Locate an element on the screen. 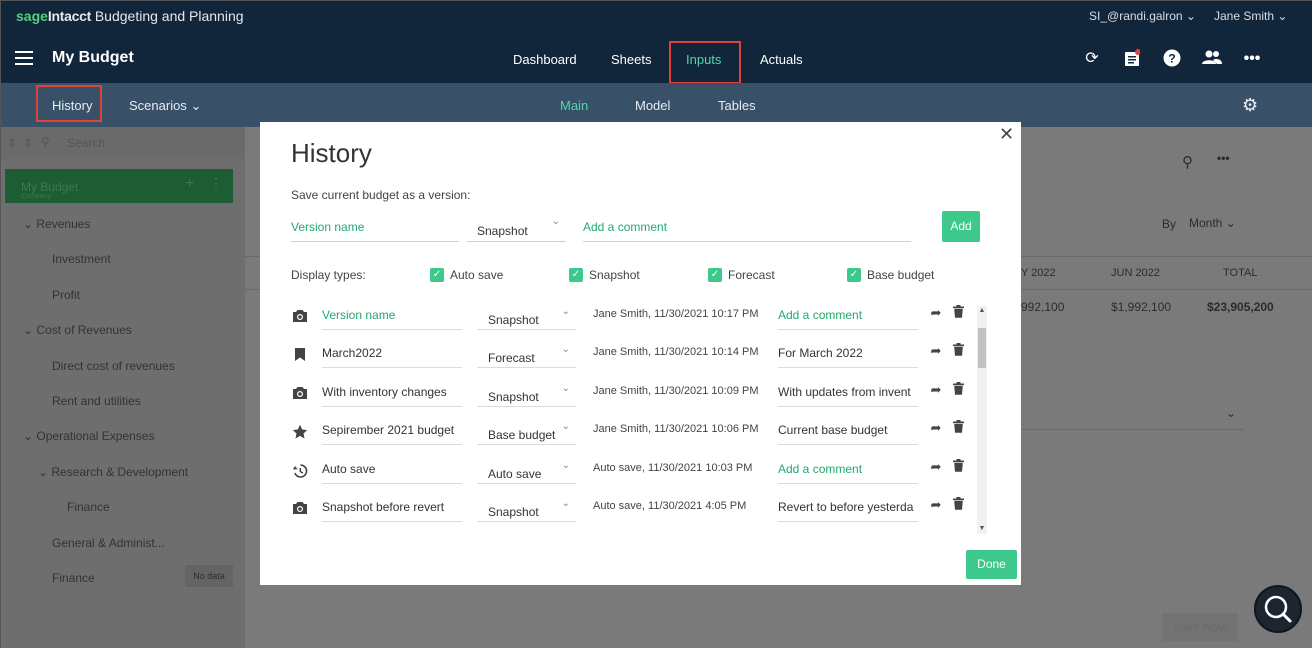  settings-gear-icon: ⚙ is located at coordinates (1250, 105).